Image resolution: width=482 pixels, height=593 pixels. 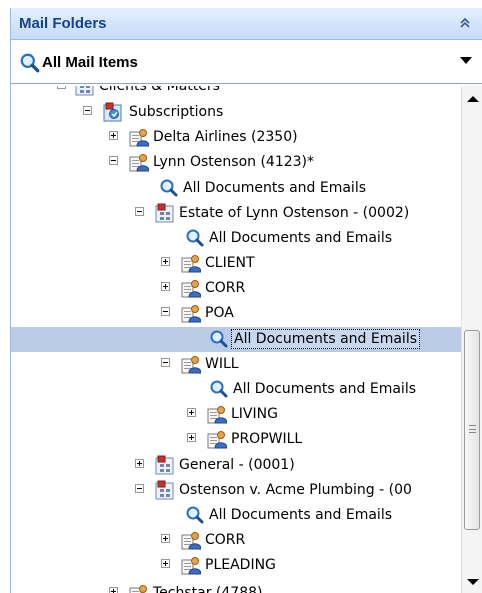 I want to click on pane-title: Mail Folders, so click(x=63, y=23).